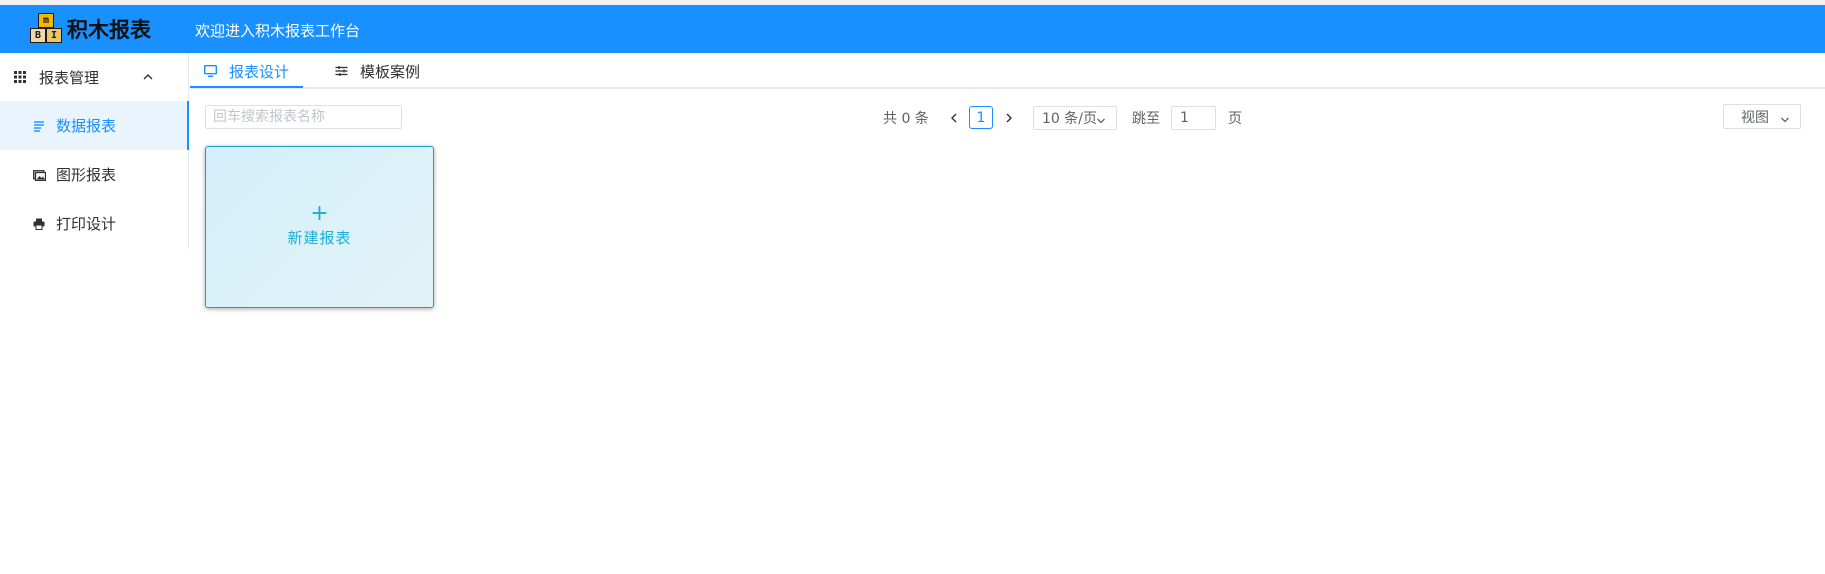  What do you see at coordinates (20, 77) in the screenshot?
I see `grid-icon` at bounding box center [20, 77].